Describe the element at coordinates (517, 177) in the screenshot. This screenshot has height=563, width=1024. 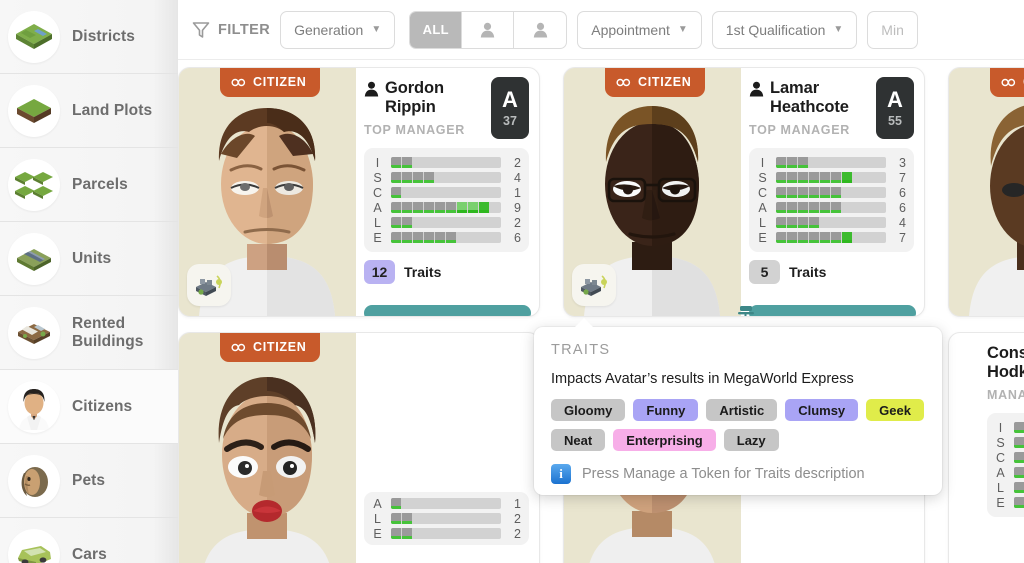
I see `stat-value: 4` at that location.